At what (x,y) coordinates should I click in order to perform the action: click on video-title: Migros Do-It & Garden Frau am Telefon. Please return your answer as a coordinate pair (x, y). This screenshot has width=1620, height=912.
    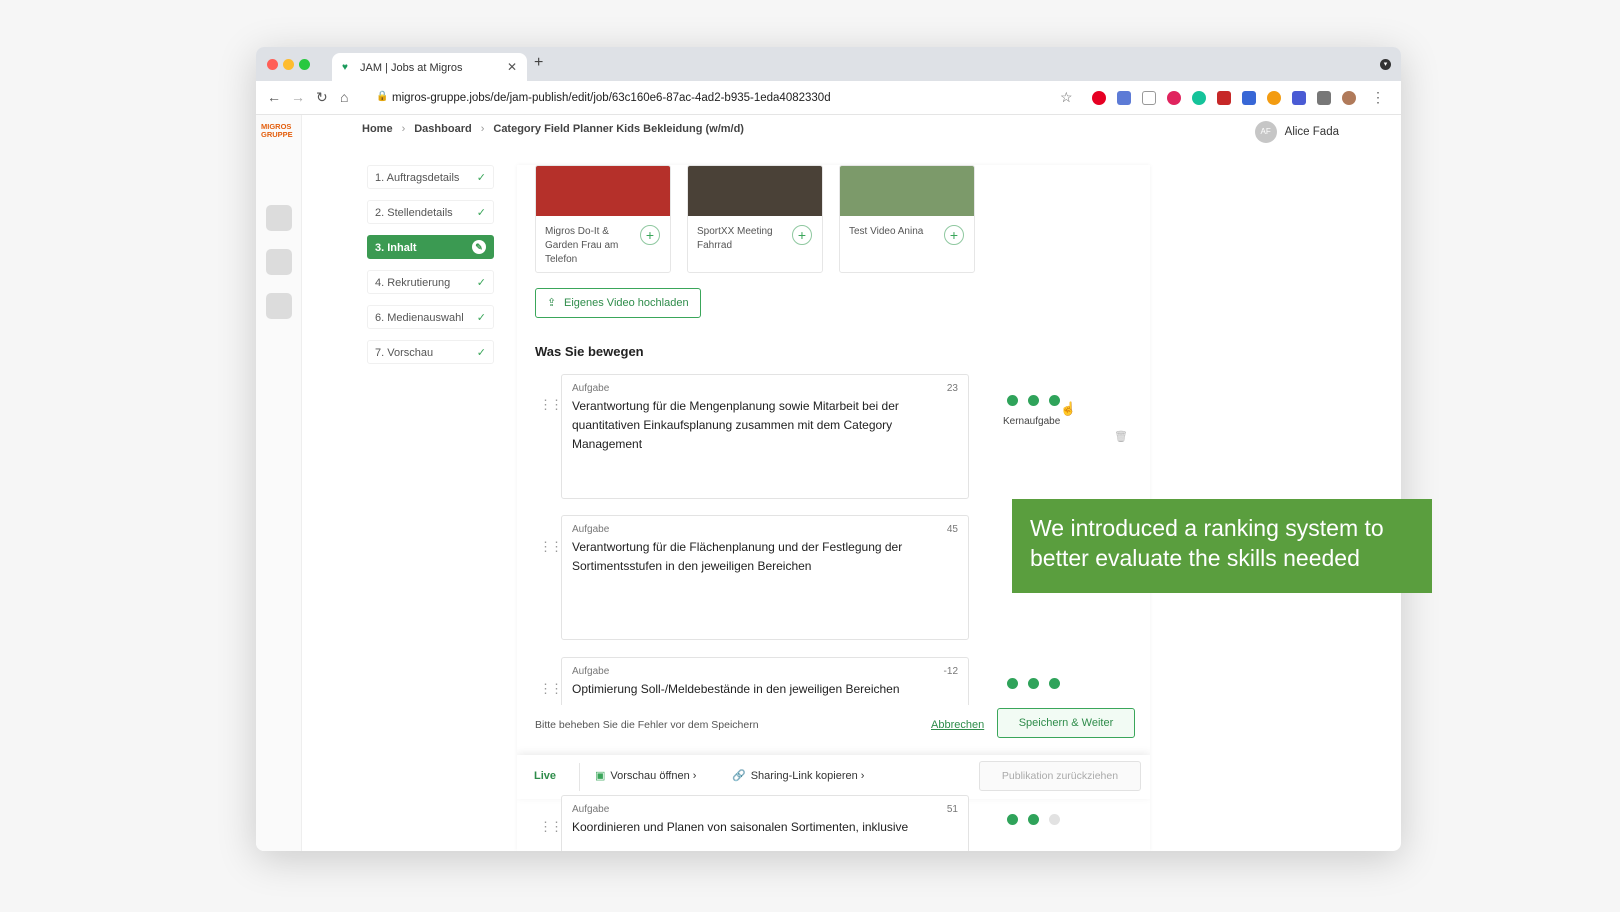
    Looking at the image, I should click on (582, 245).